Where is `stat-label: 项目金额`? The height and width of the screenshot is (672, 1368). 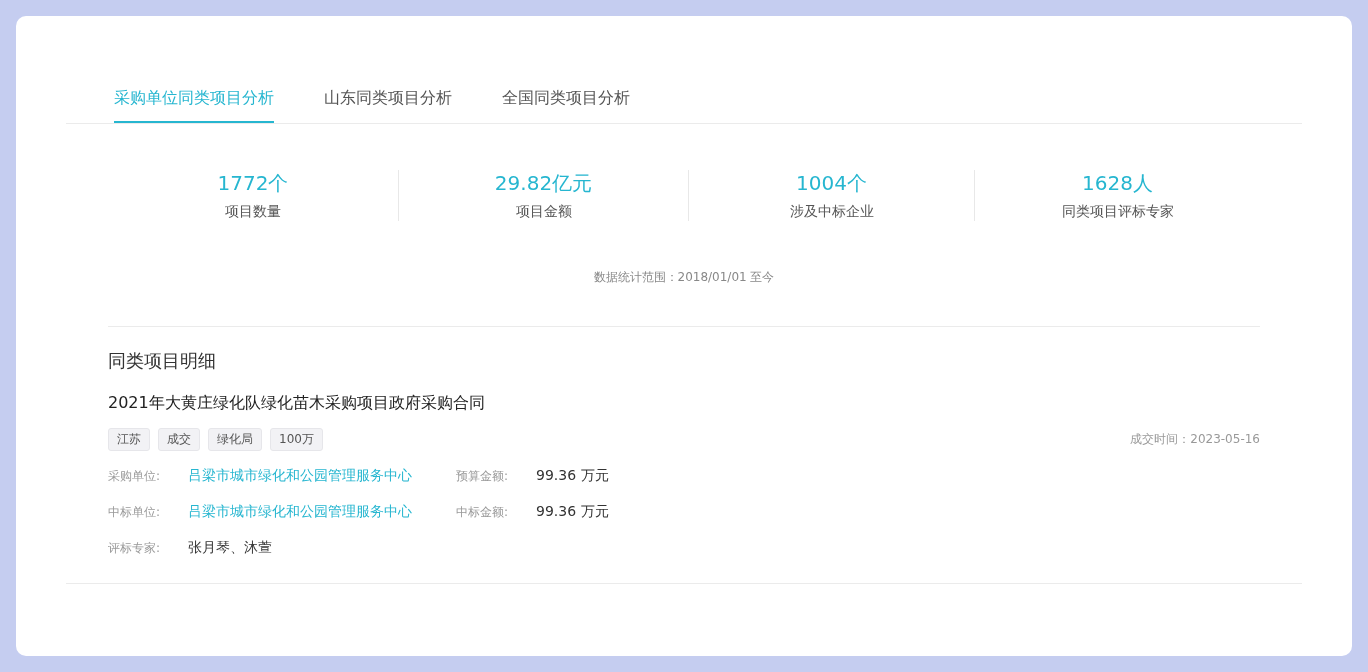 stat-label: 项目金额 is located at coordinates (543, 212).